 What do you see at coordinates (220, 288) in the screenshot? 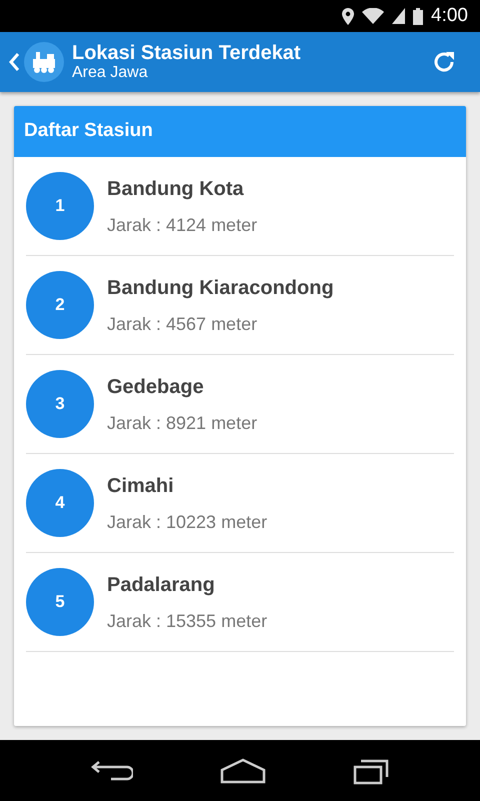
I see `station-name: Bandung Kiaracondong` at bounding box center [220, 288].